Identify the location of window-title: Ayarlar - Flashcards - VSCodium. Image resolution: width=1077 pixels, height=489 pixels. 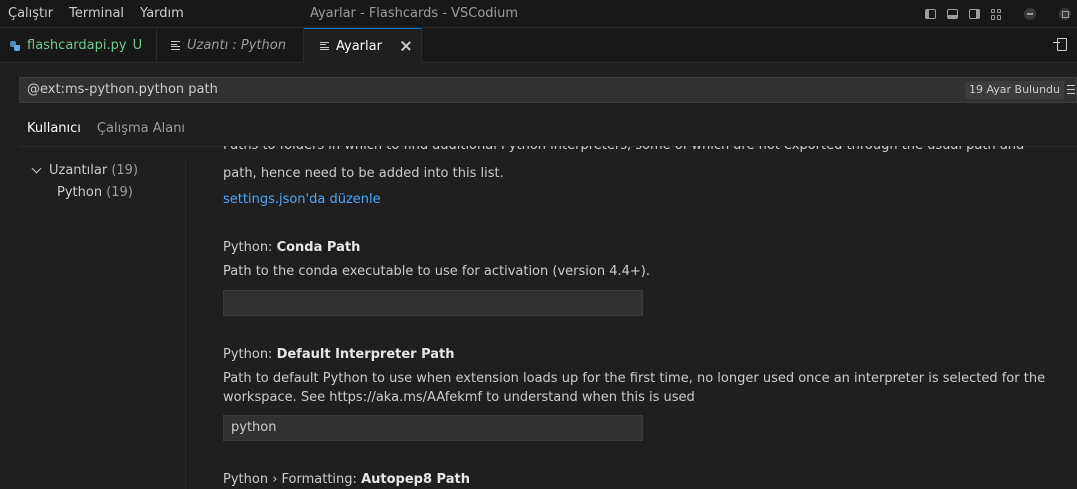
(414, 13).